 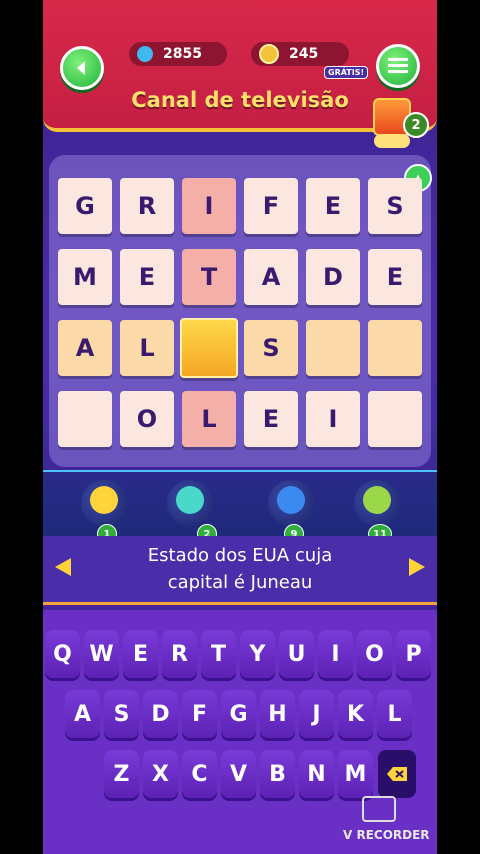 What do you see at coordinates (238, 714) in the screenshot?
I see `key-g: G` at bounding box center [238, 714].